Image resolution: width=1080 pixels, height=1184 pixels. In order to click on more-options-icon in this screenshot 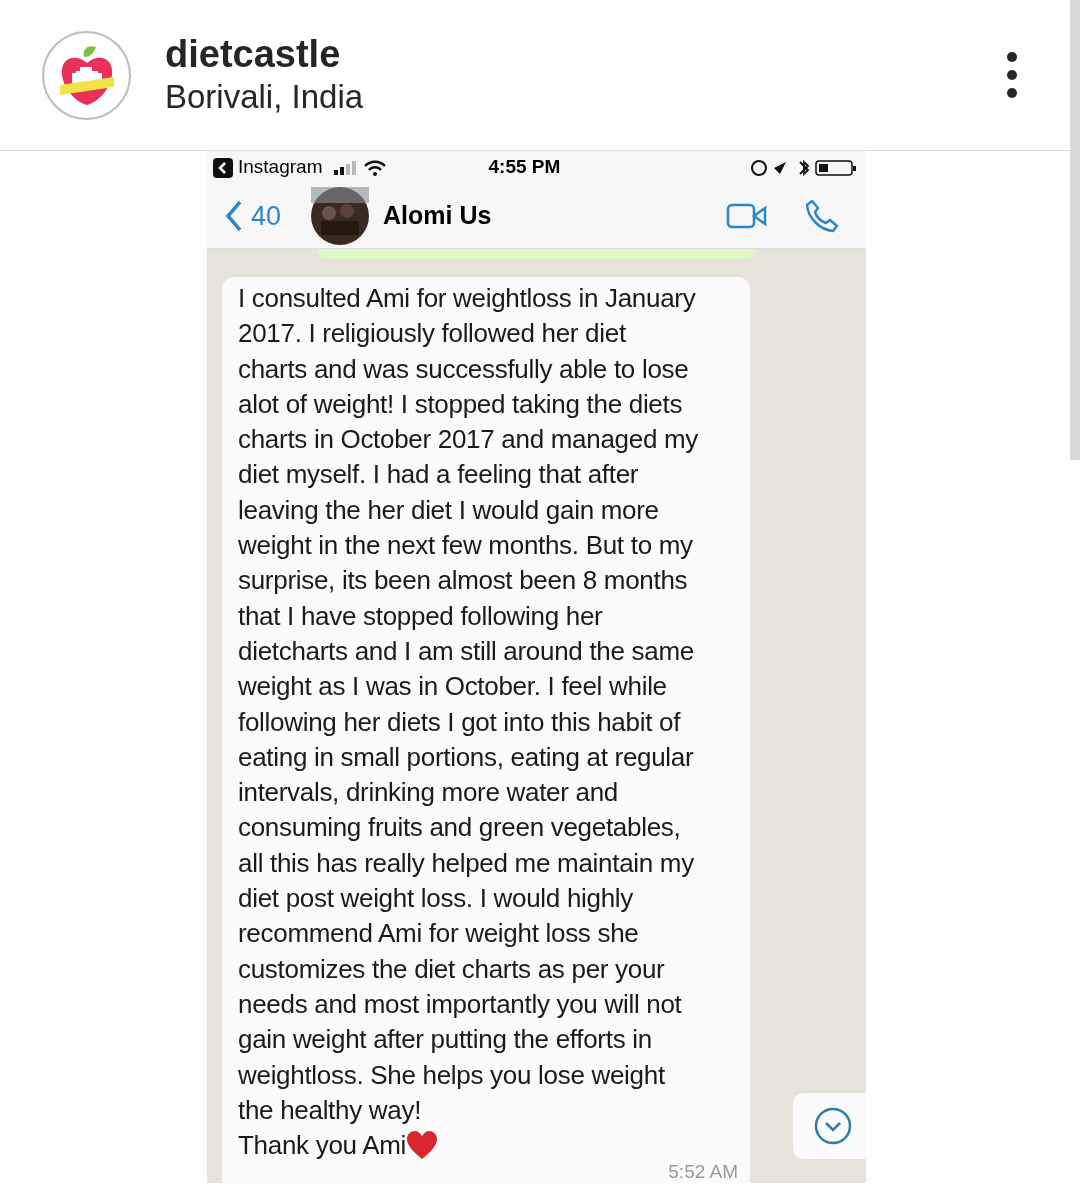, I will do `click(1012, 75)`.